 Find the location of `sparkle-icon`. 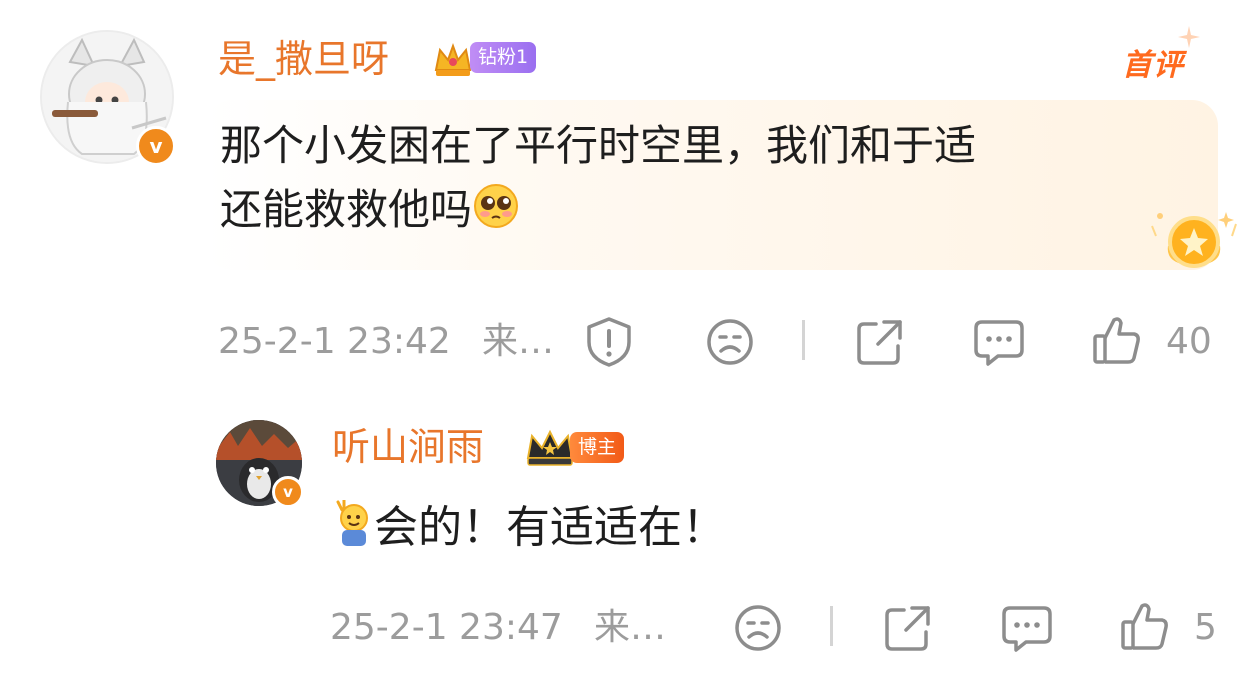

sparkle-icon is located at coordinates (1189, 37).